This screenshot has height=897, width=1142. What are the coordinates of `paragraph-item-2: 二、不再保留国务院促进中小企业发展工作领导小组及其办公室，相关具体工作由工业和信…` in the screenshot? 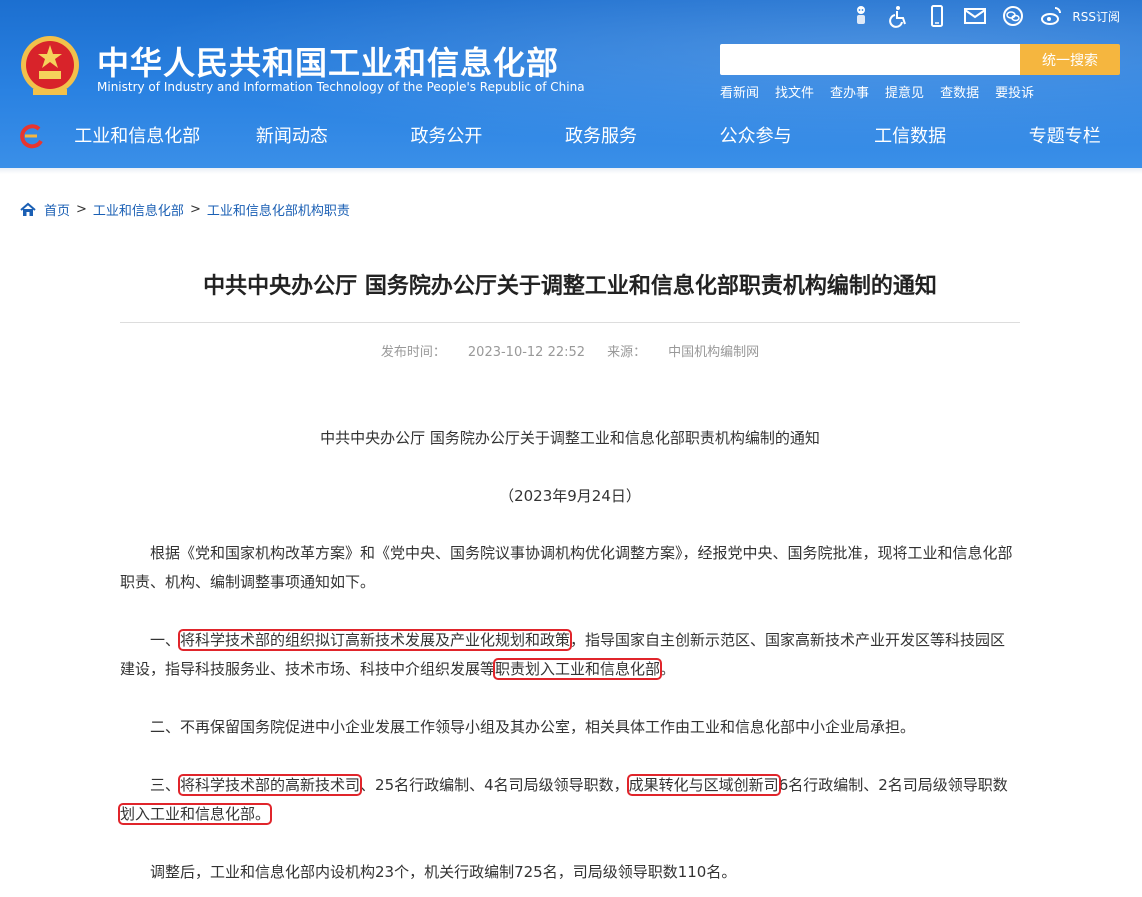 It's located at (533, 727).